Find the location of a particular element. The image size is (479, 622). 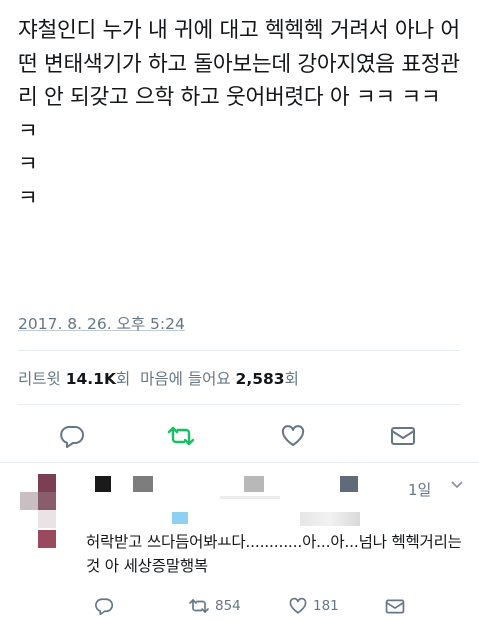

message-button is located at coordinates (403, 436).